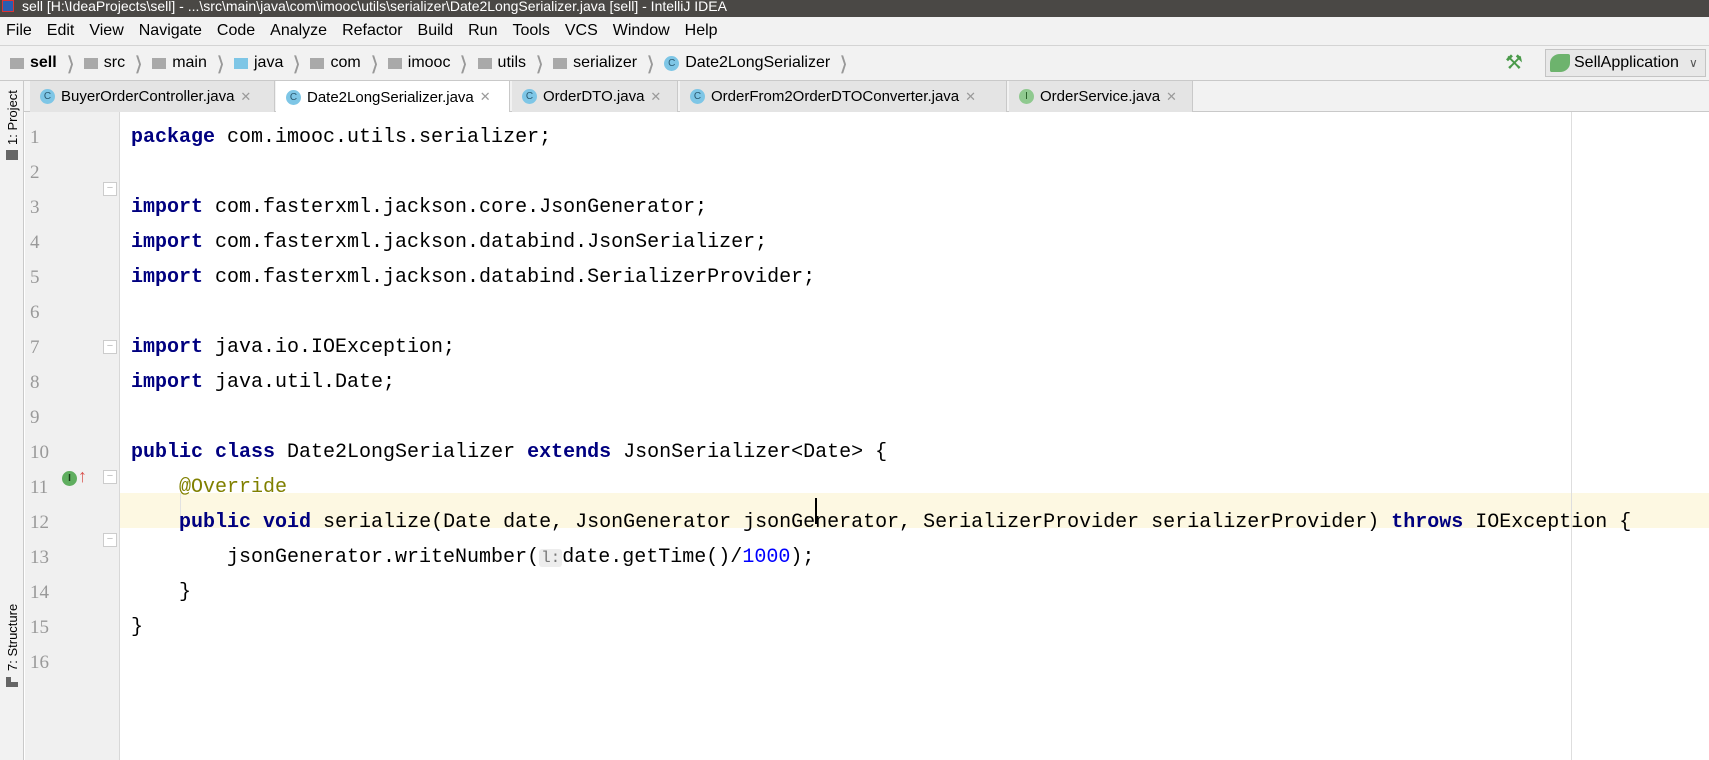 The image size is (1709, 760). Describe the element at coordinates (35, 207) in the screenshot. I see `line-number: 3` at that location.